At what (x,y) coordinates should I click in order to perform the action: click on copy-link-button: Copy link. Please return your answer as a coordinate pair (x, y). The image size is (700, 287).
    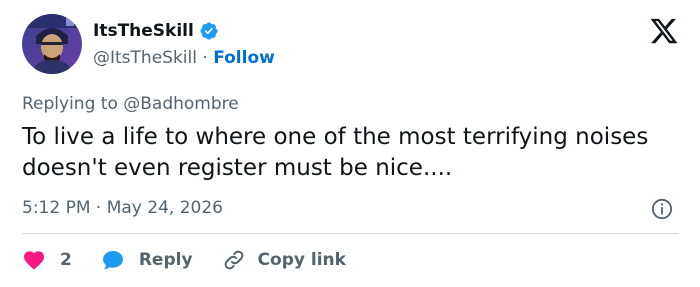
    Looking at the image, I should click on (284, 260).